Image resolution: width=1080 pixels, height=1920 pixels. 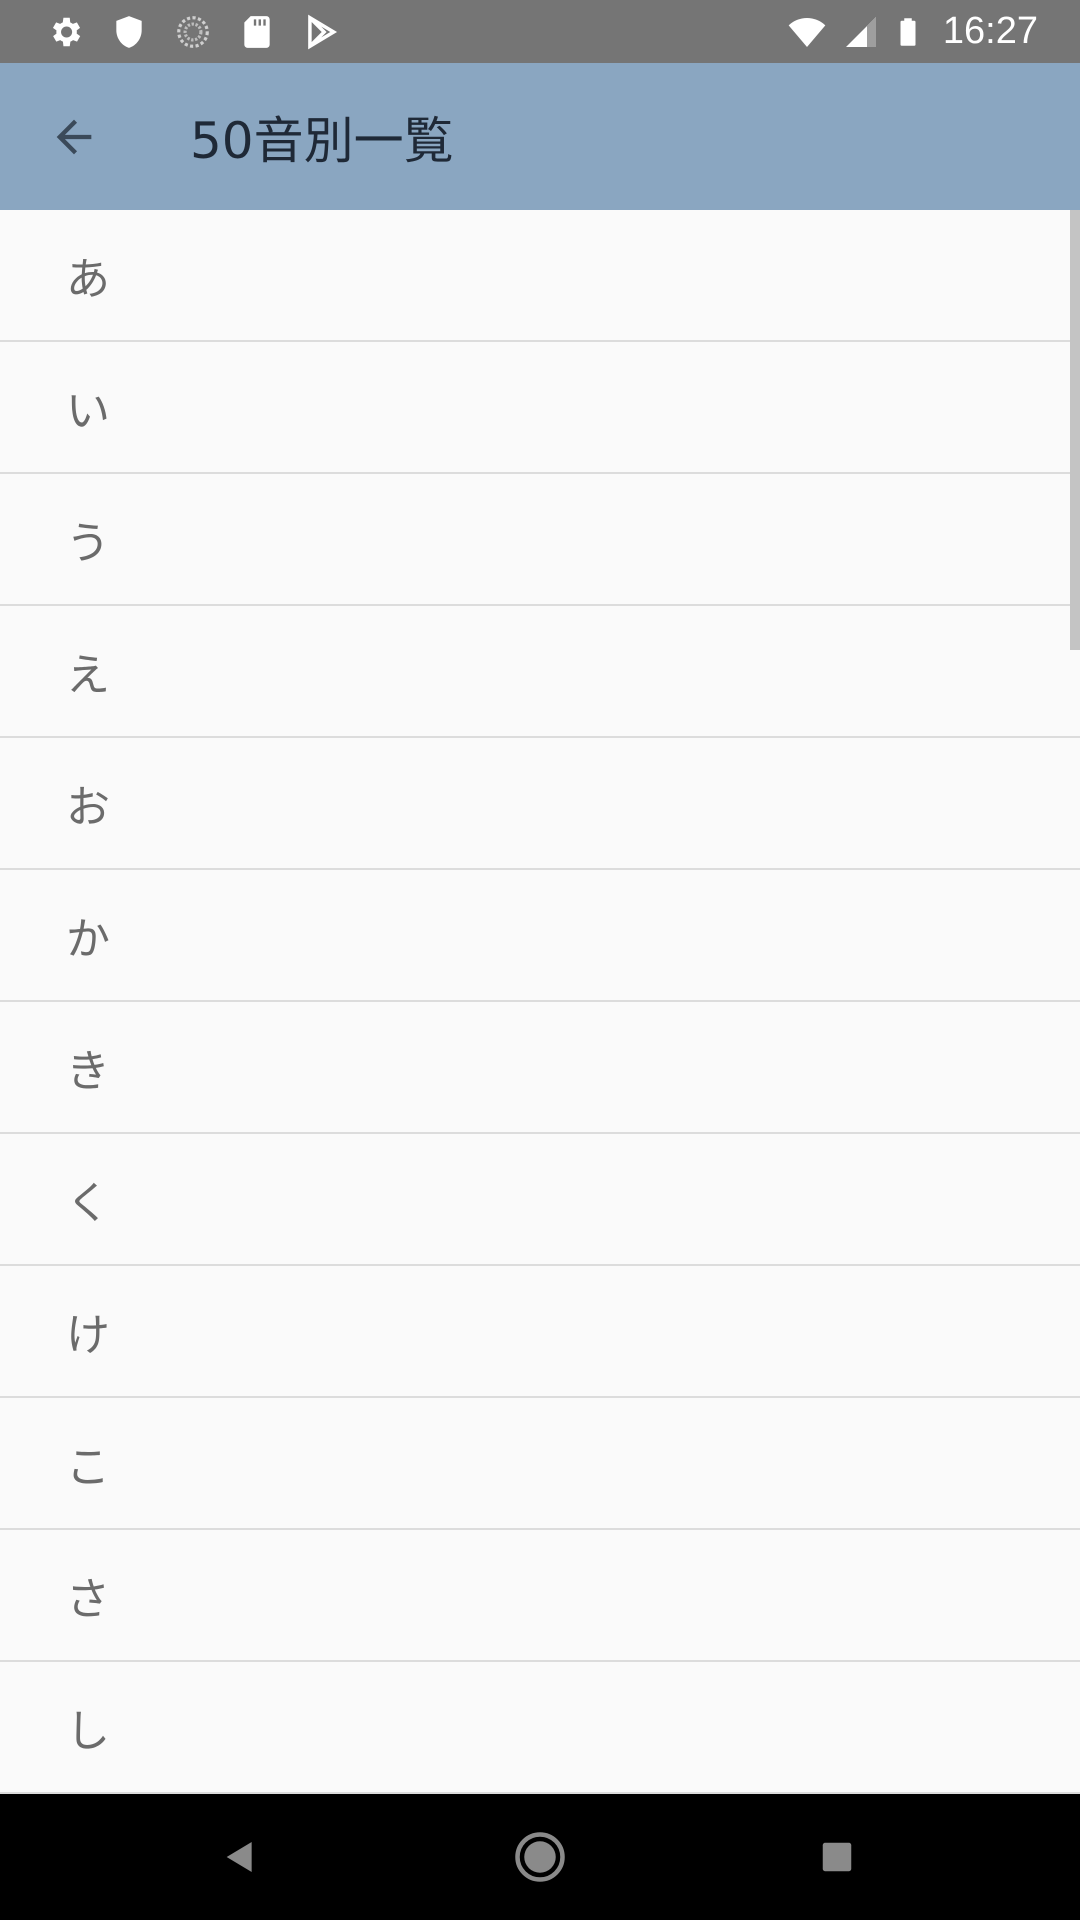 I want to click on list-item: く, so click(x=540, y=1200).